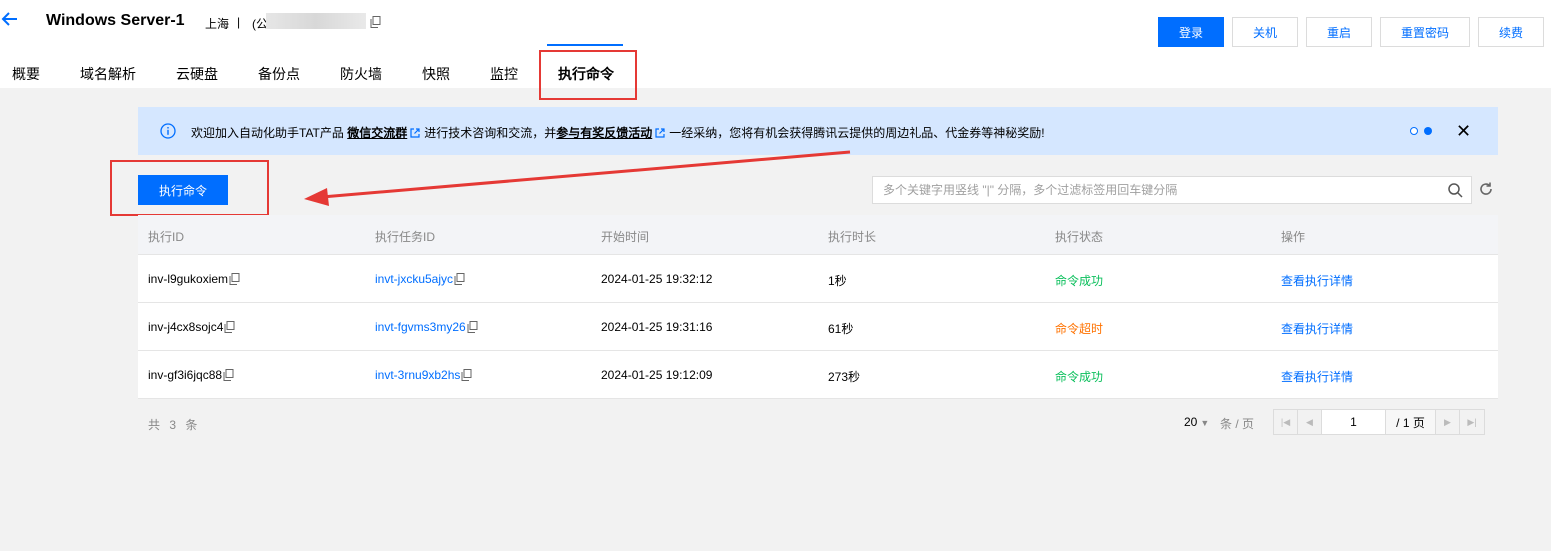 The image size is (1551, 551). What do you see at coordinates (26, 74) in the screenshot?
I see `tab-overview: 概要` at bounding box center [26, 74].